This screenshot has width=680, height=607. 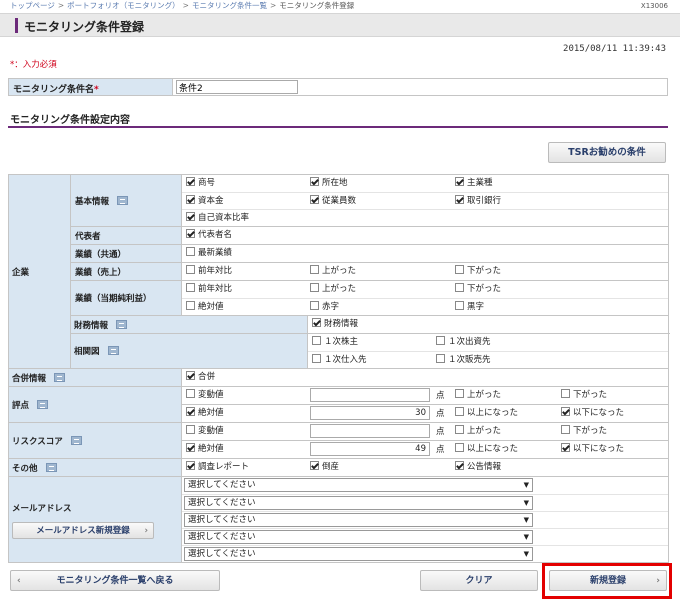 I want to click on checkbox-profit-up: 上がった, so click(x=333, y=289).